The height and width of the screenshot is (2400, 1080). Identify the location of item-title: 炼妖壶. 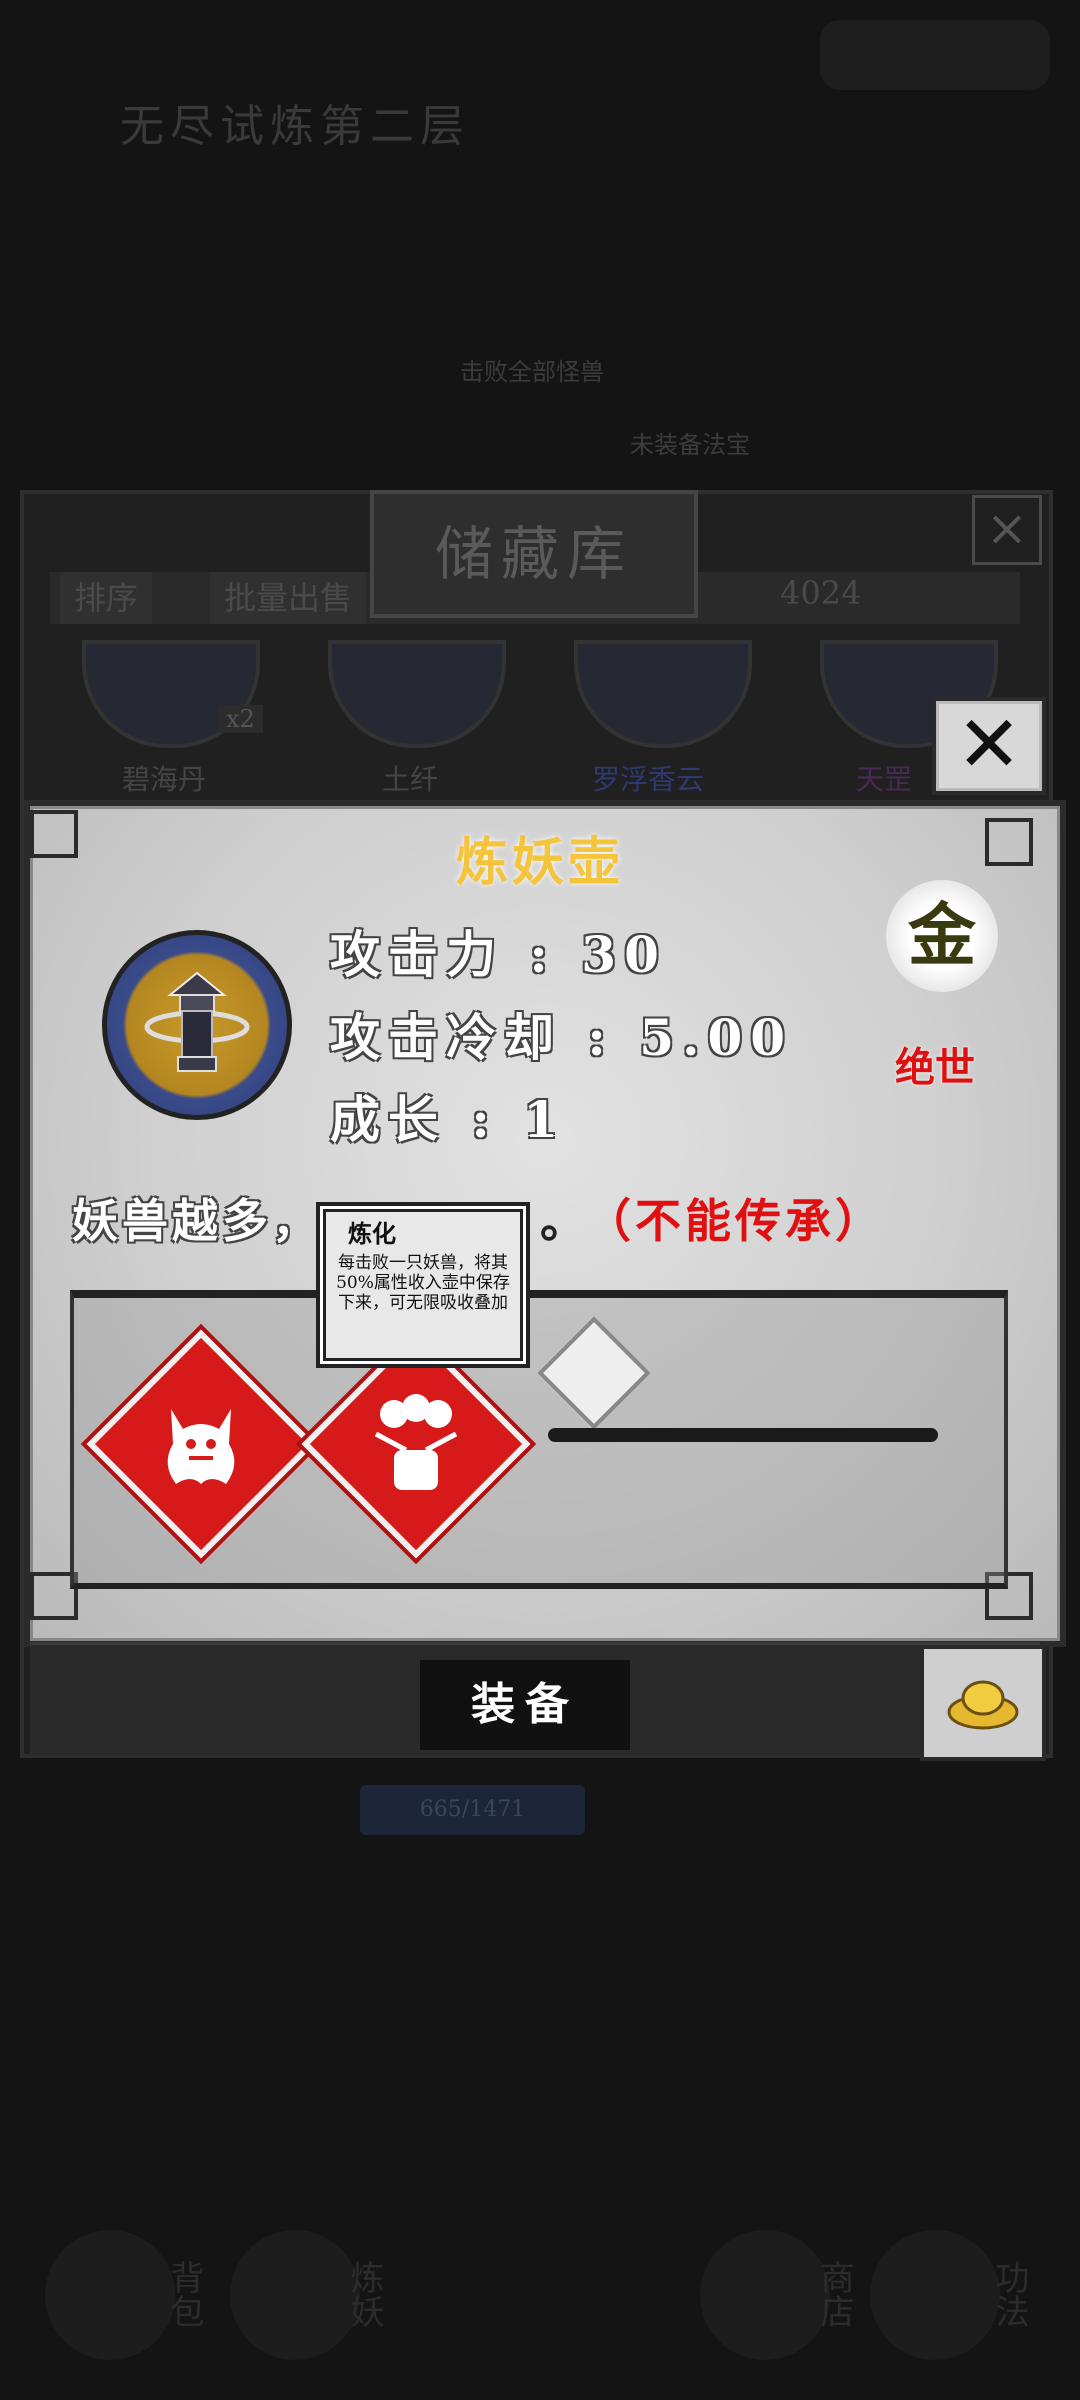
(539, 862).